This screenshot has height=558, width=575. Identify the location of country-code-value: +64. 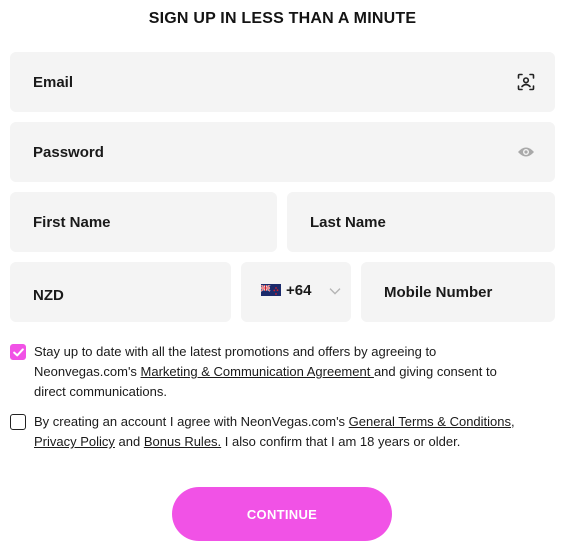
(299, 290).